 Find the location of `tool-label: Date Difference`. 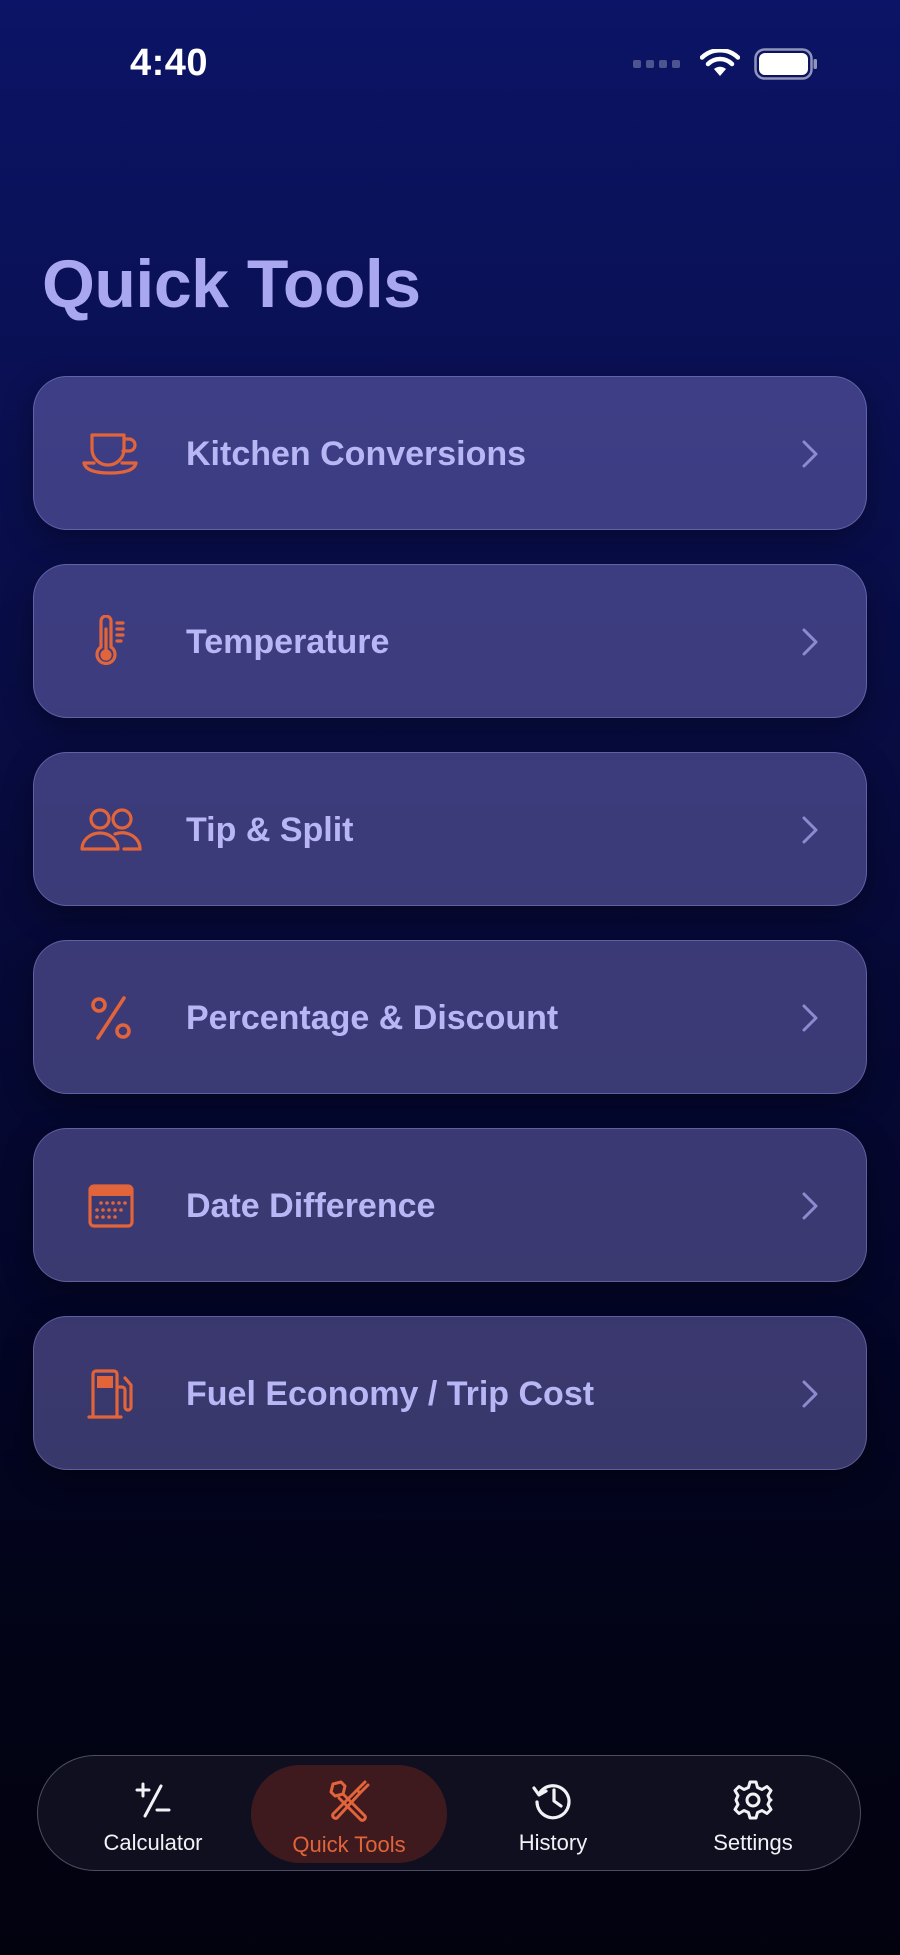

tool-label: Date Difference is located at coordinates (311, 1206).